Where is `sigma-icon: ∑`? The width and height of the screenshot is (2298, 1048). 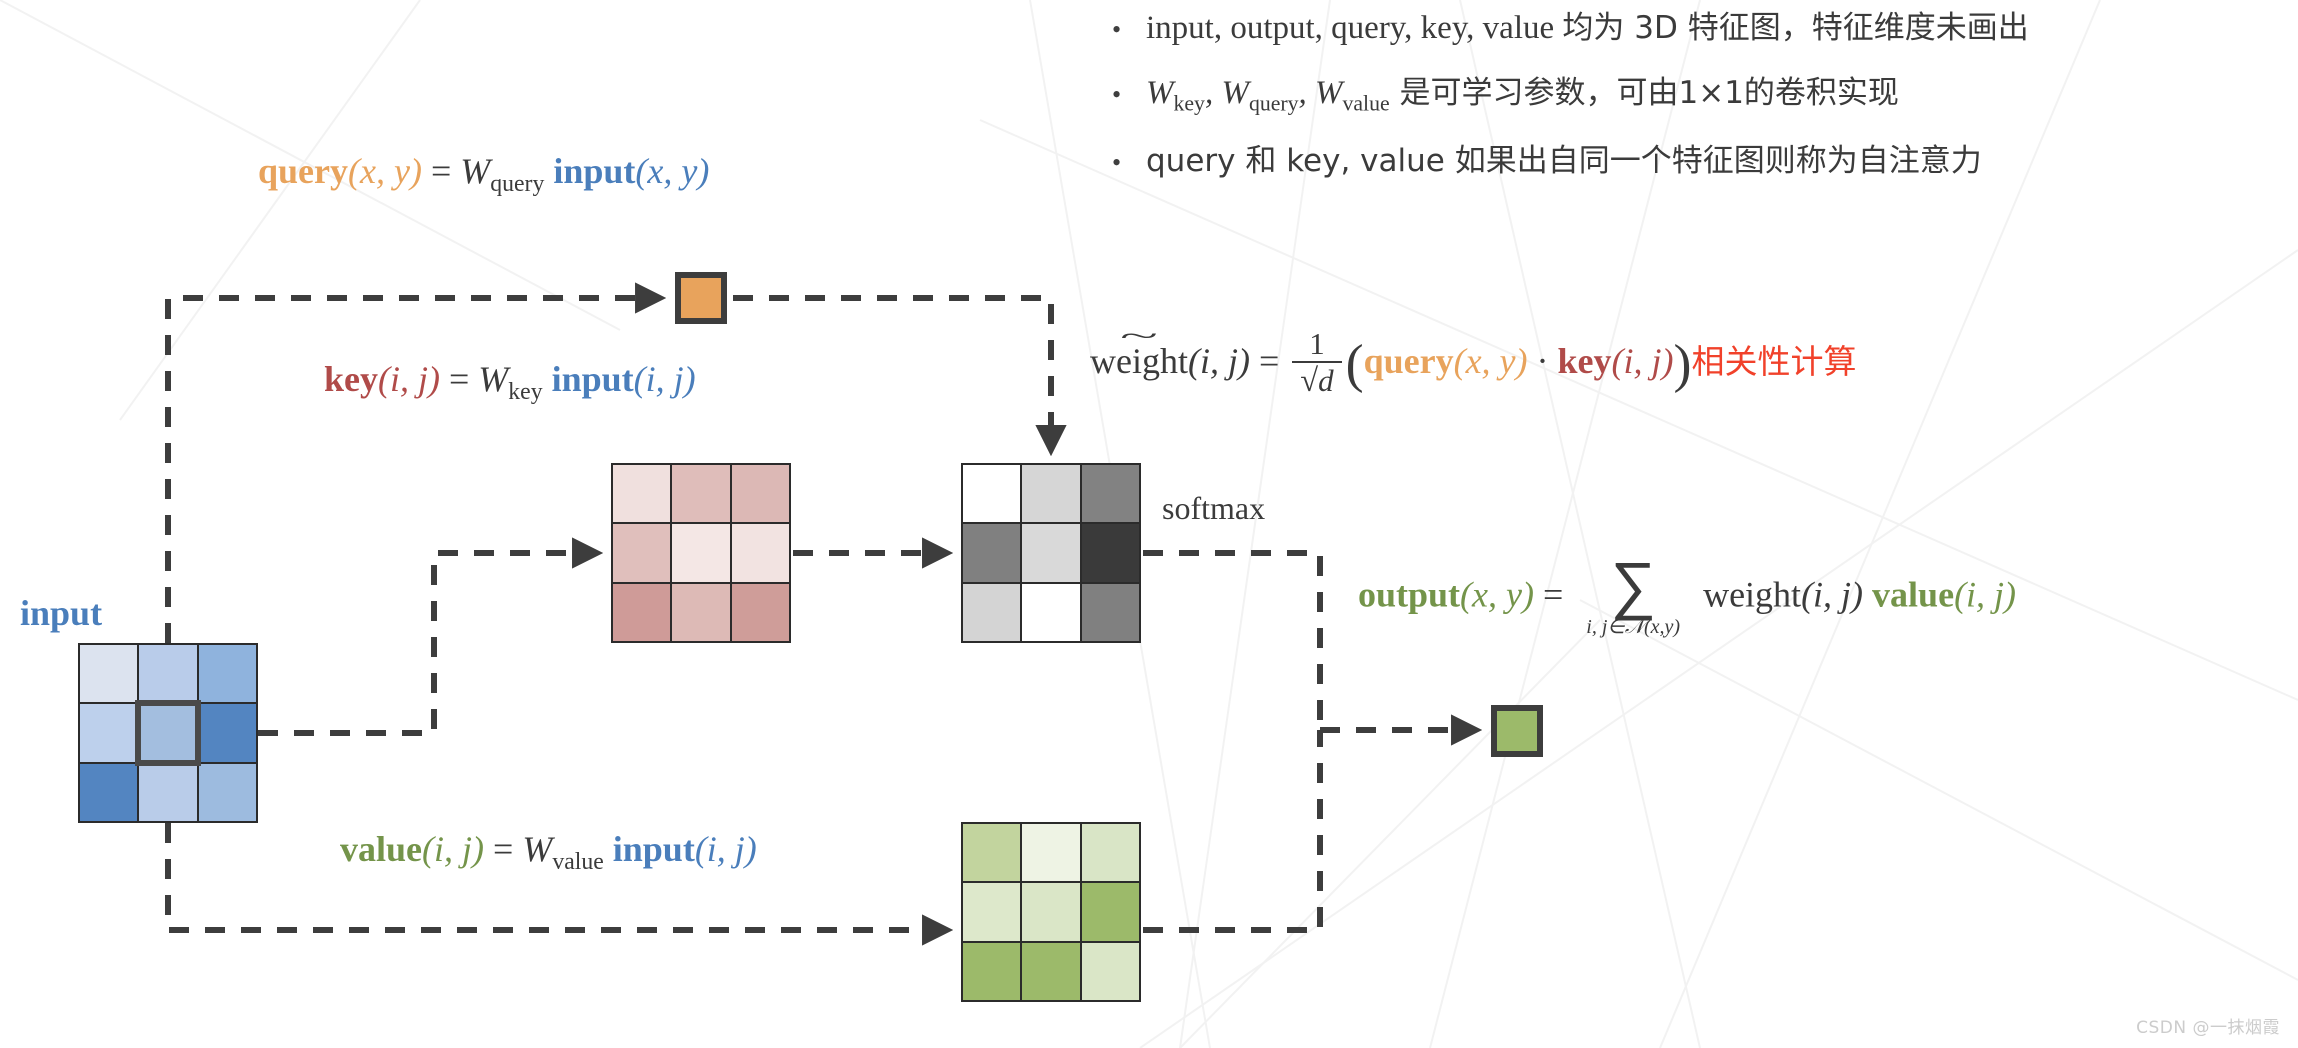 sigma-icon: ∑ is located at coordinates (1633, 586).